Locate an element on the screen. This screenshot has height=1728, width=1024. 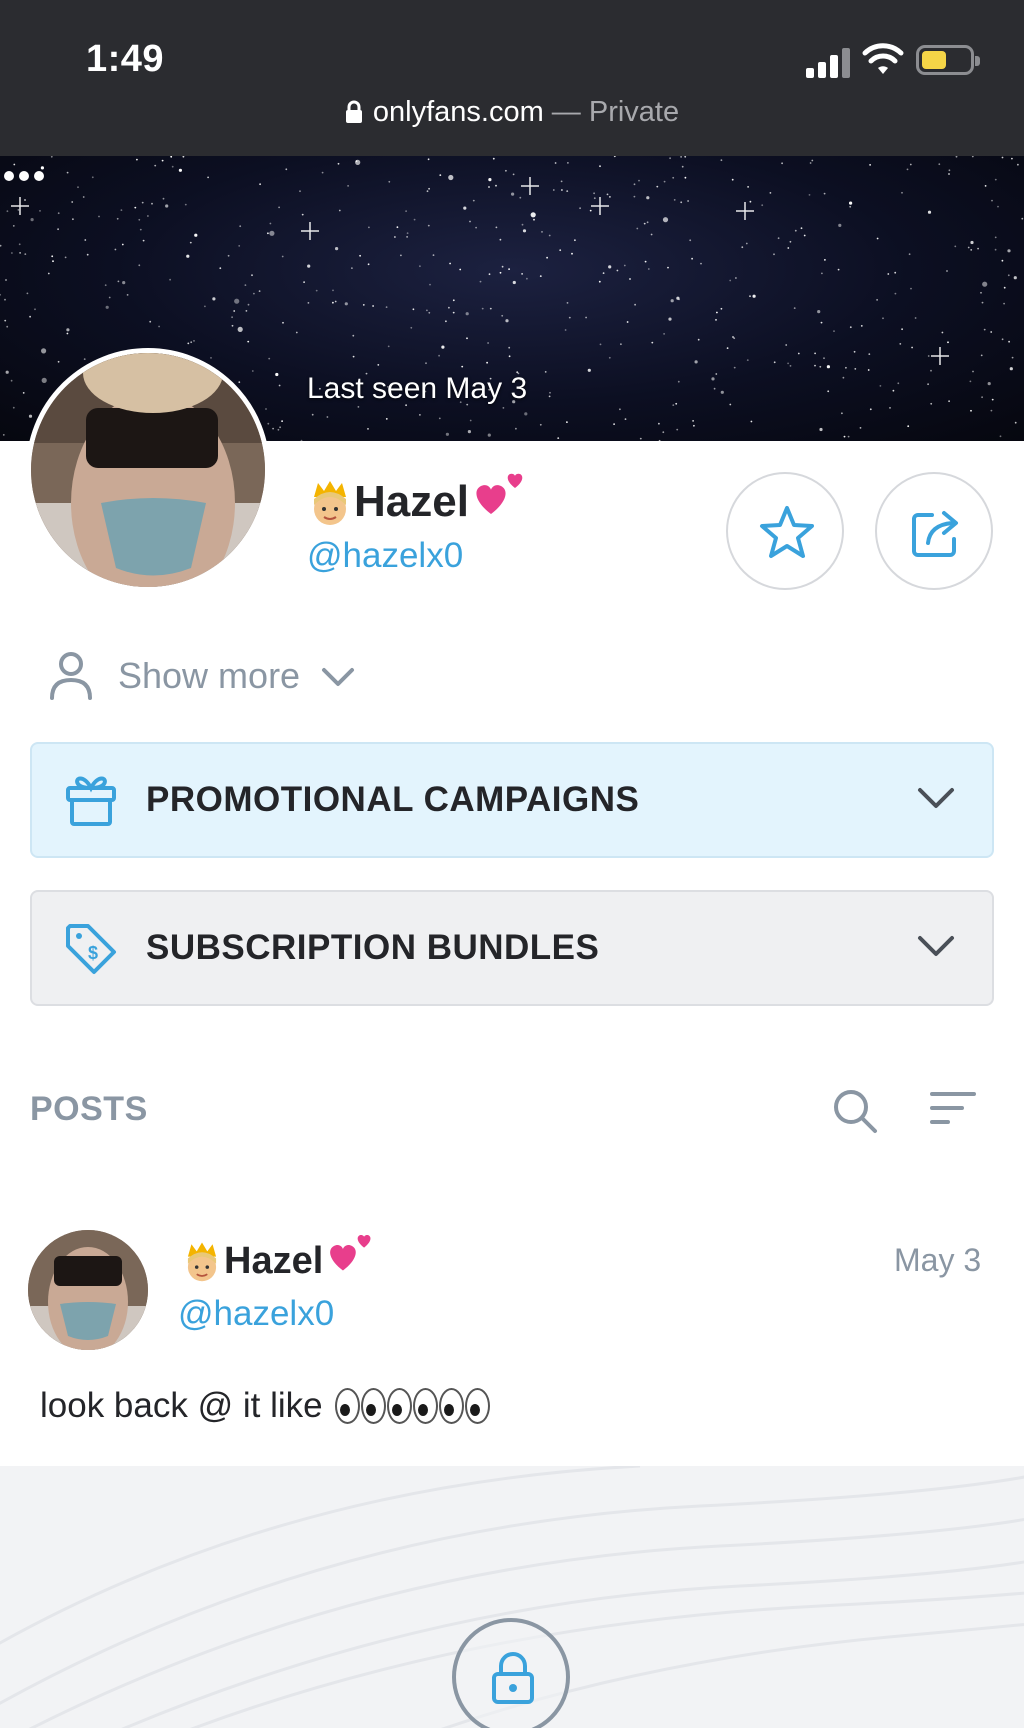
price-tag-icon: $ is located at coordinates (91, 949).